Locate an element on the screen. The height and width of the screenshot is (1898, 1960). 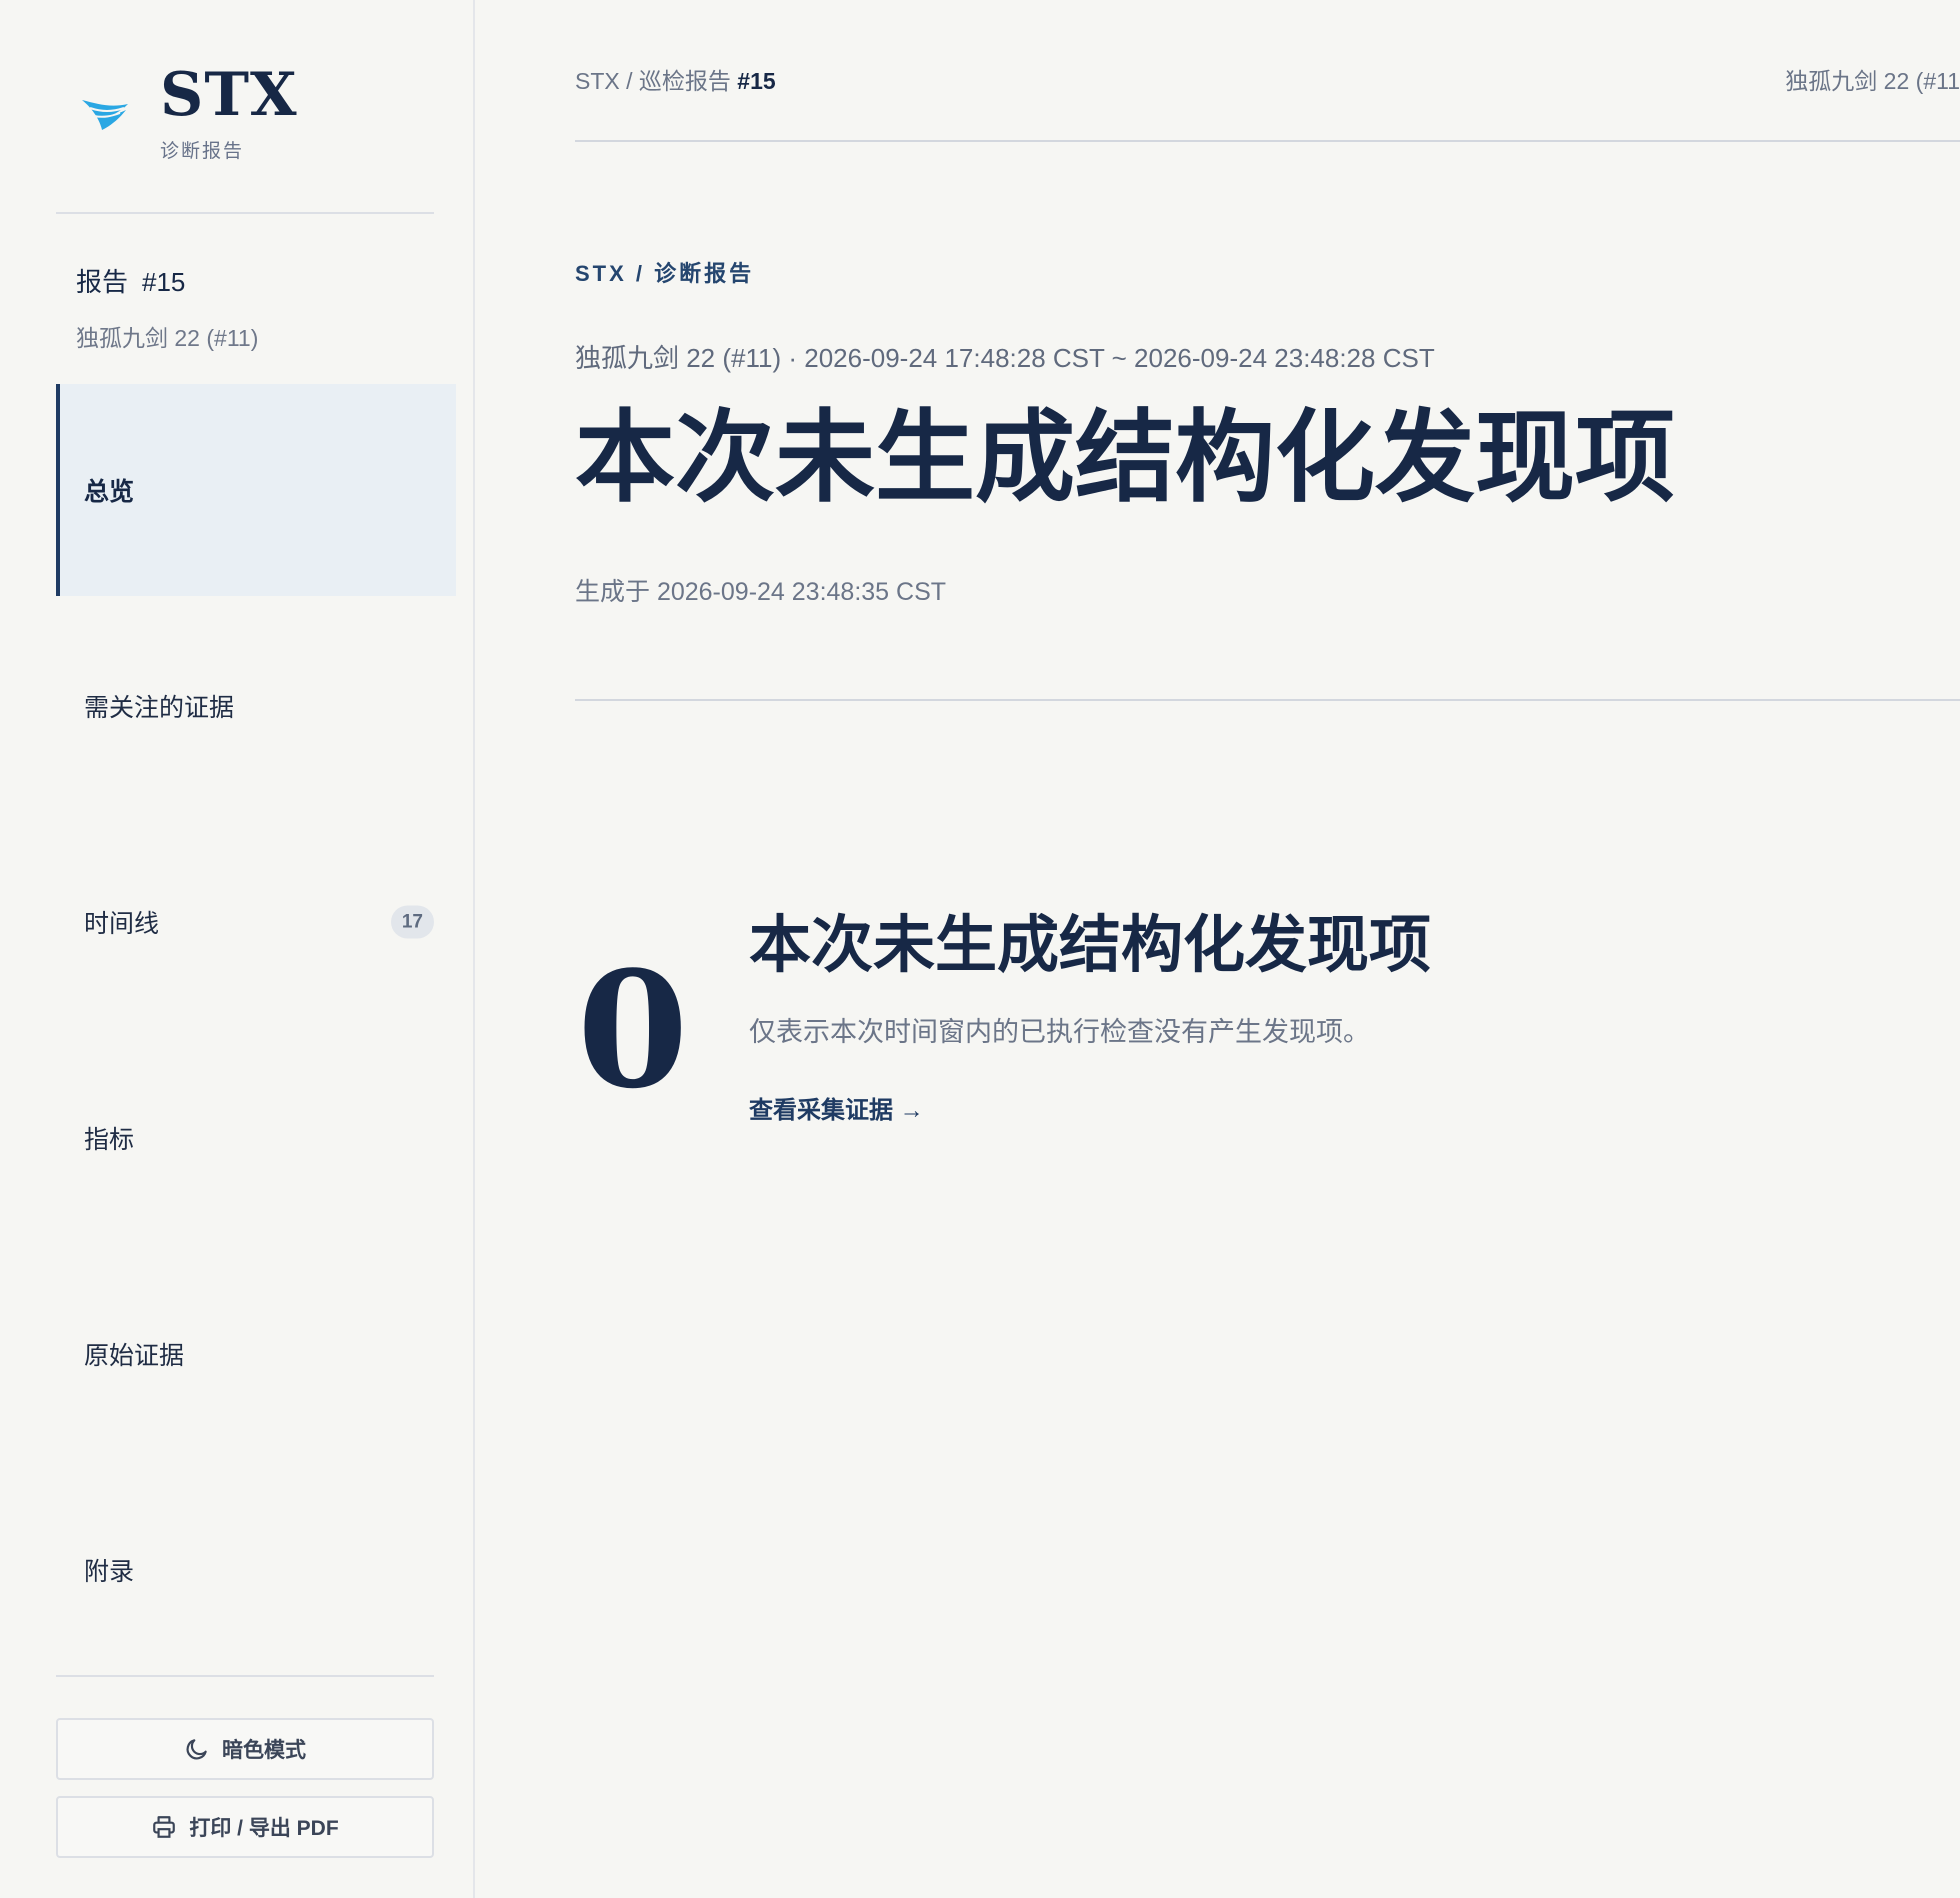
dark-mode-label: 暗色模式 is located at coordinates (264, 1750).